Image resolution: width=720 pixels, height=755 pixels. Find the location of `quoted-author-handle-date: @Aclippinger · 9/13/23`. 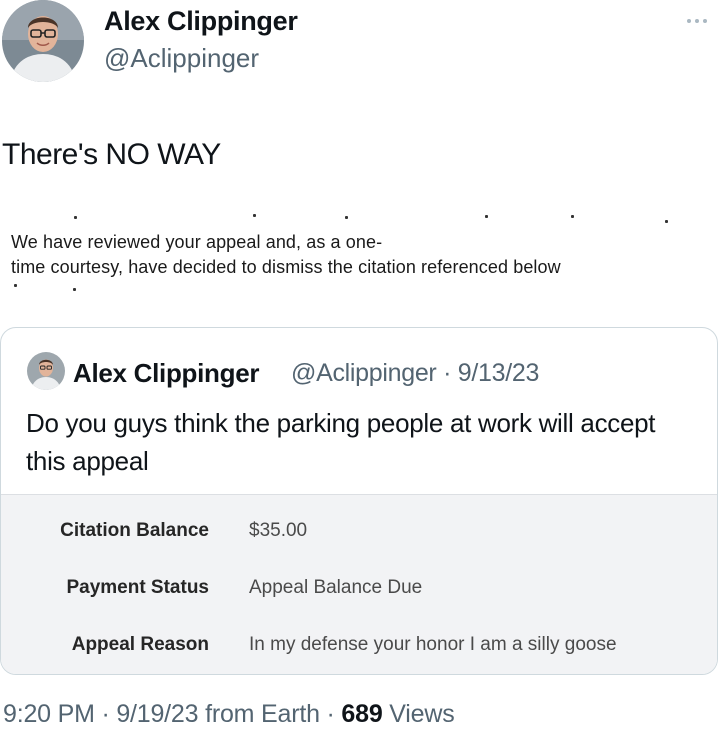

quoted-author-handle-date: @Aclippinger · 9/13/23 is located at coordinates (415, 373).